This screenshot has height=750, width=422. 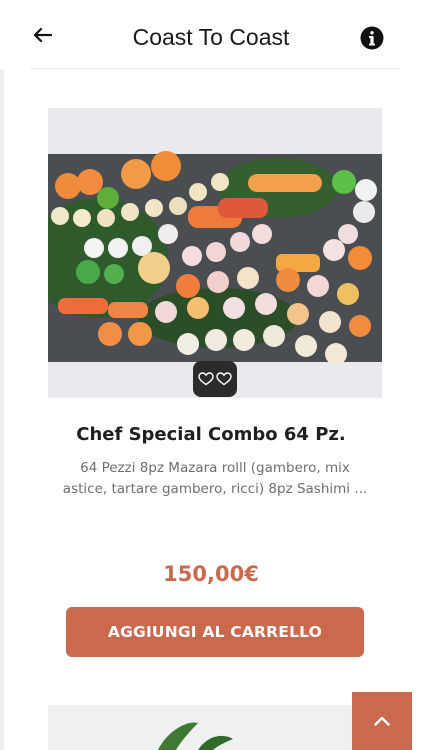 I want to click on chevron-up-icon, so click(x=382, y=721).